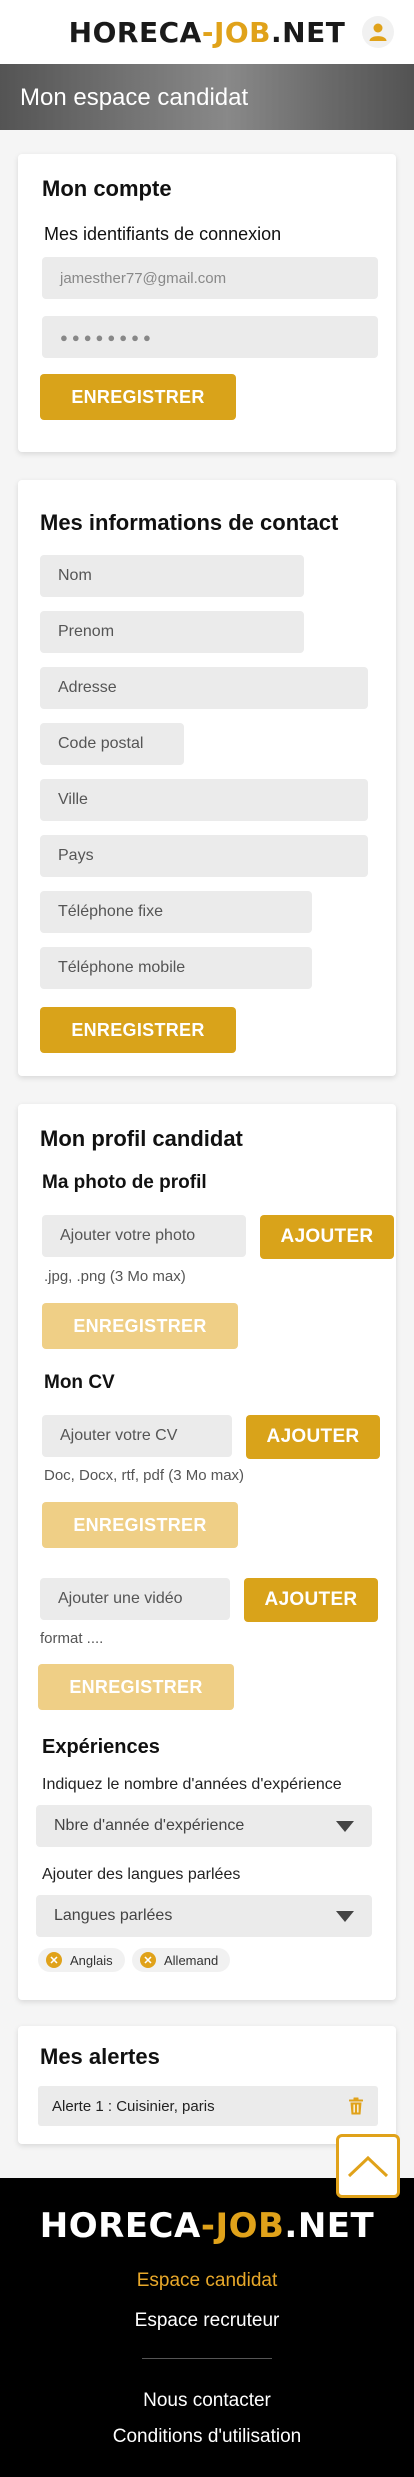 The height and width of the screenshot is (2477, 414). Describe the element at coordinates (76, 855) in the screenshot. I see `pays-placeholder: Pays` at that location.